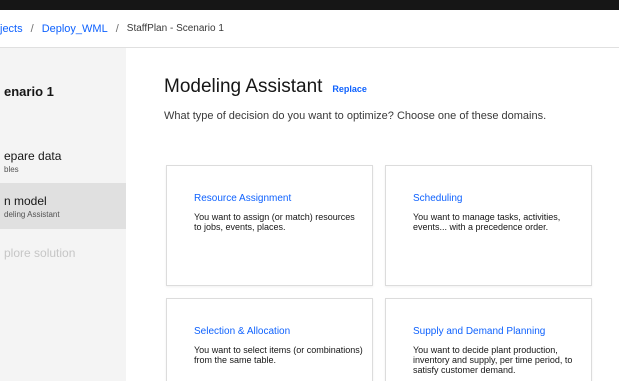 This screenshot has width=619, height=381. I want to click on step-run-model: n model deling Assistant, so click(63, 206).